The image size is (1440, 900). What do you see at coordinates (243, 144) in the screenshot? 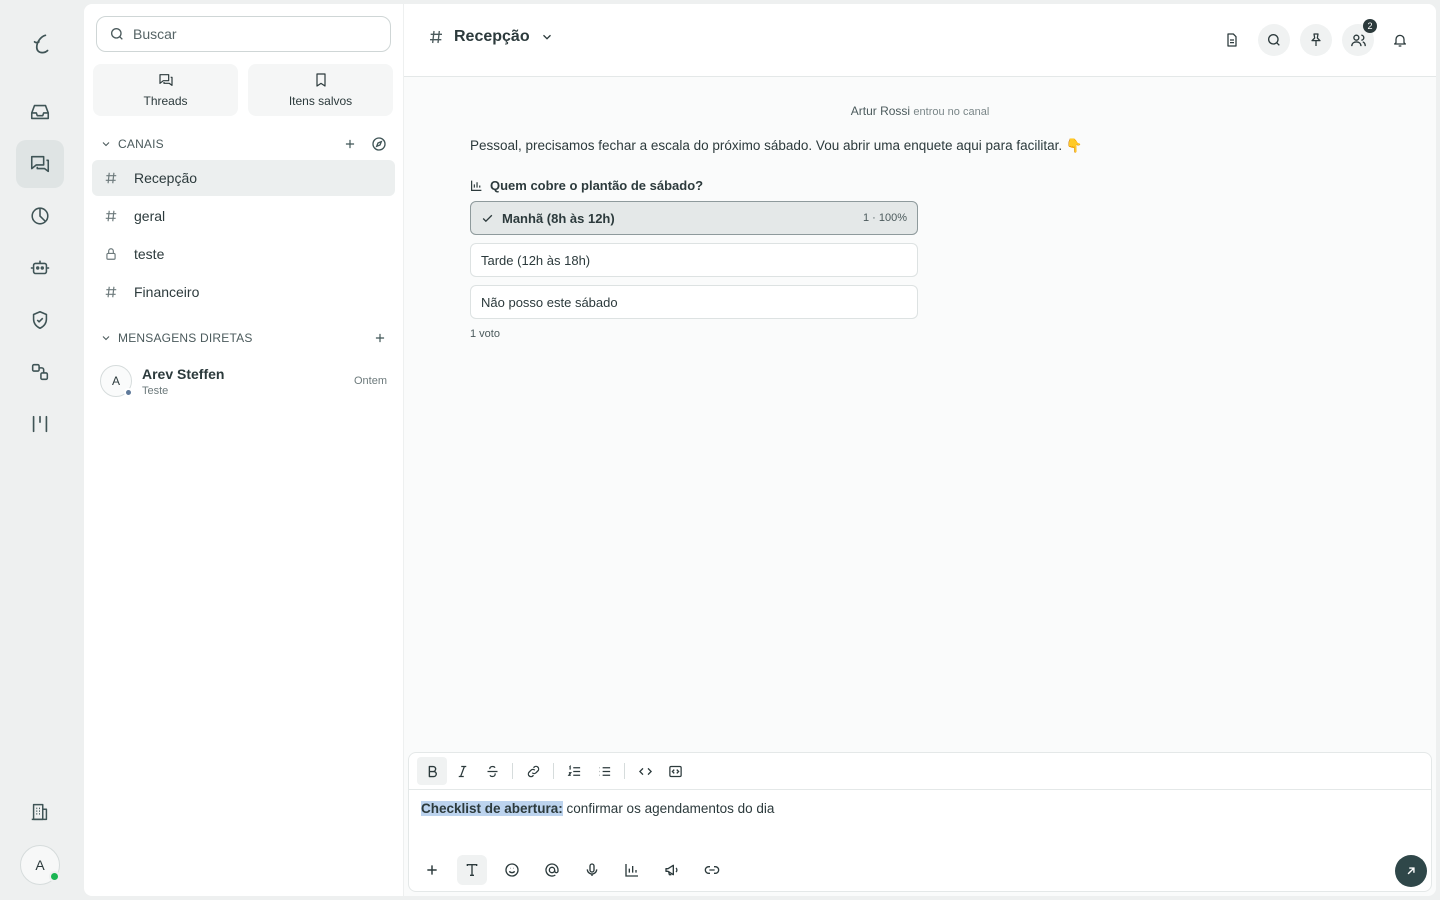
I see `channels-section-header: CANAIS` at bounding box center [243, 144].